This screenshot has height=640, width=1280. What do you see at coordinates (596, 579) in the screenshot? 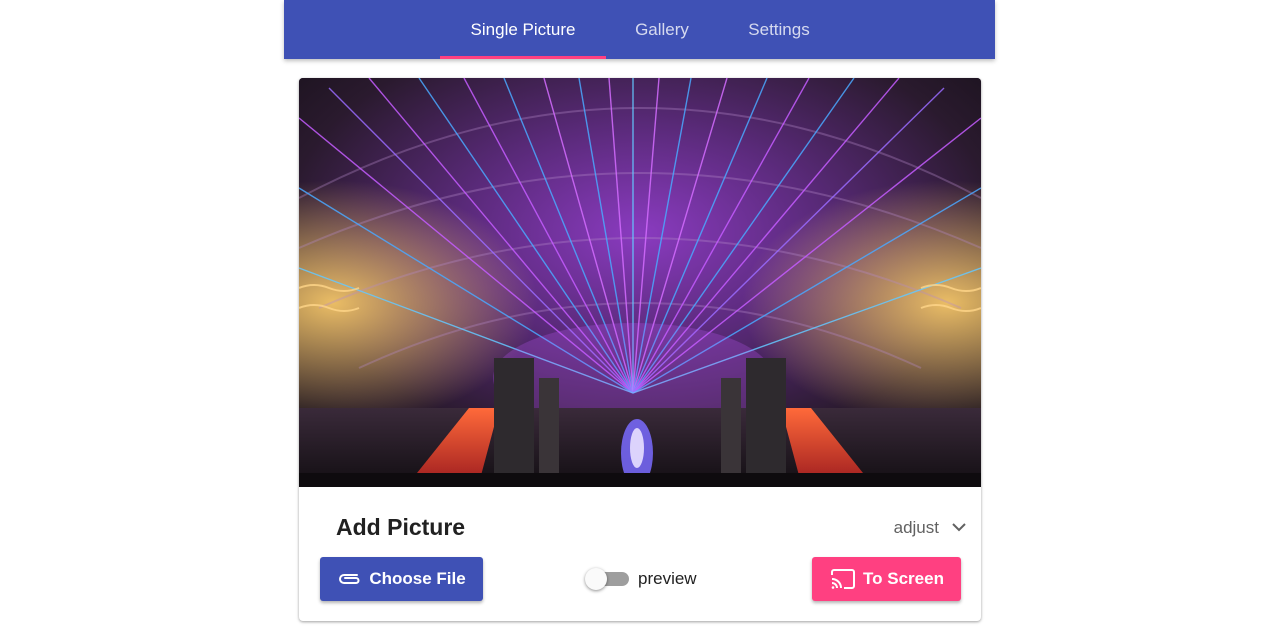
I see `toggle-thumb` at bounding box center [596, 579].